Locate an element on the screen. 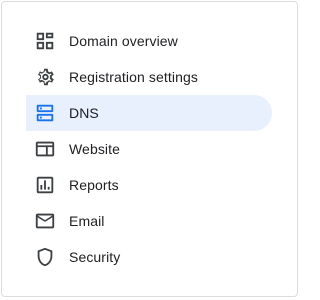 This screenshot has height=300, width=320. mail-icon is located at coordinates (45, 221).